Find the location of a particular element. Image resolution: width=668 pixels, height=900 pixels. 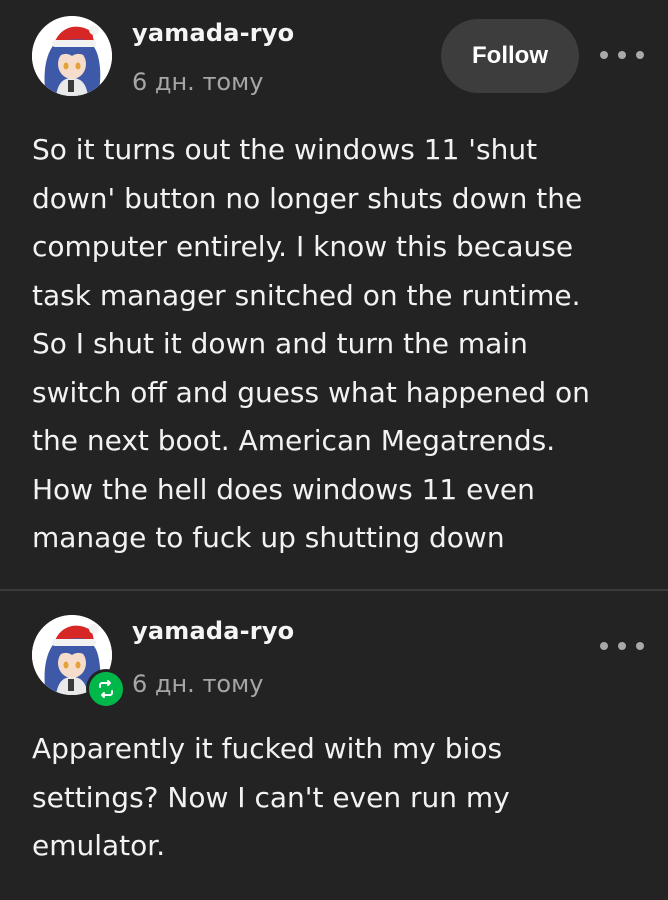

post-body-line: Apparently it fucked with my bios is located at coordinates (267, 748).